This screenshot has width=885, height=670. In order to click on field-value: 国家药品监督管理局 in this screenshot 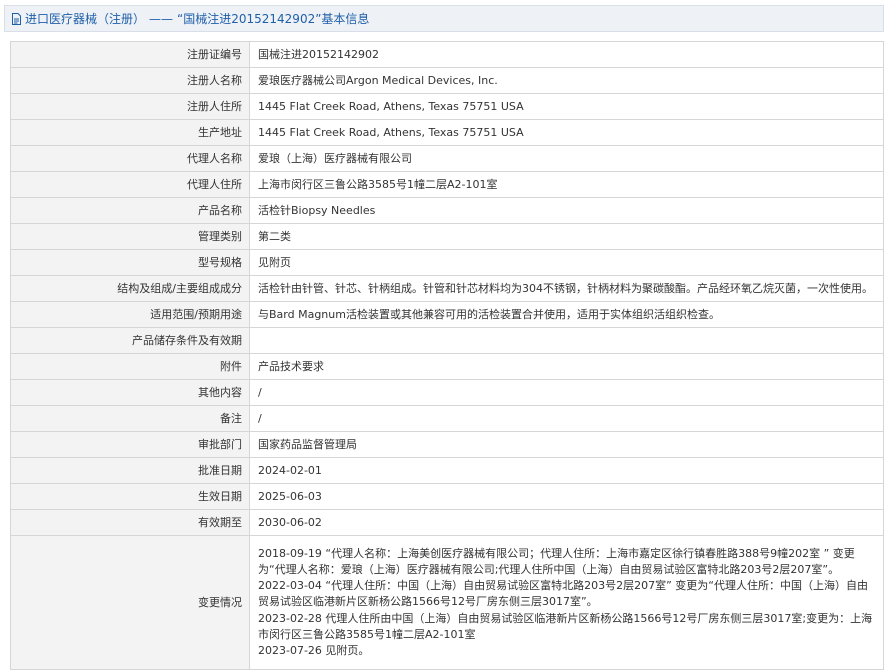, I will do `click(566, 444)`.